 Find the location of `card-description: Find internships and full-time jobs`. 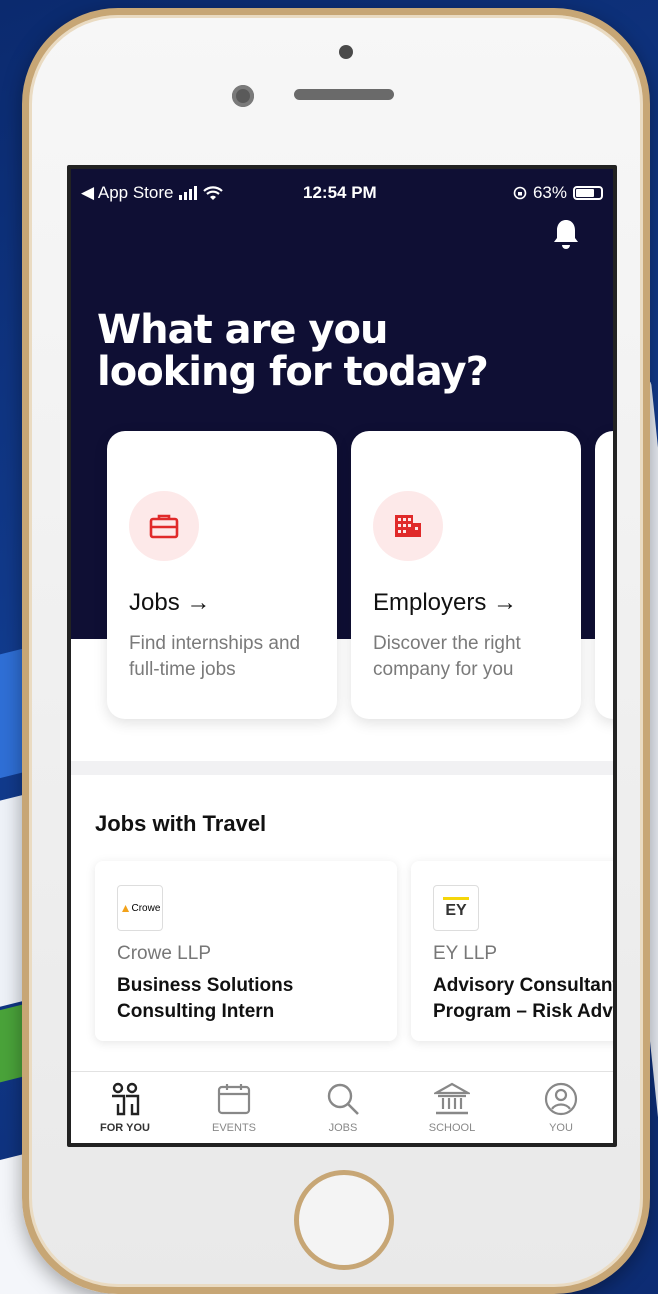

card-description: Find internships and full-time jobs is located at coordinates (215, 656).